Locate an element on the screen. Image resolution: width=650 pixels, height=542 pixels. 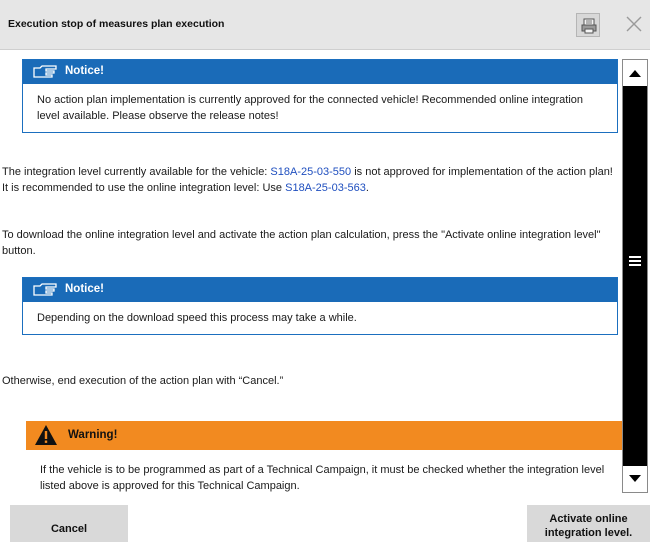
grip-icon is located at coordinates (635, 261).